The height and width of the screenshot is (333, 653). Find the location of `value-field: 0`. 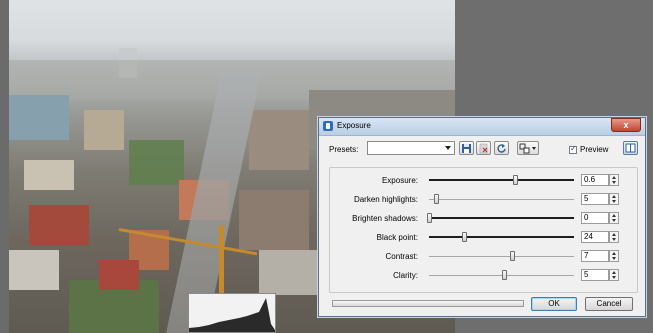

value-field: 0 is located at coordinates (595, 218).